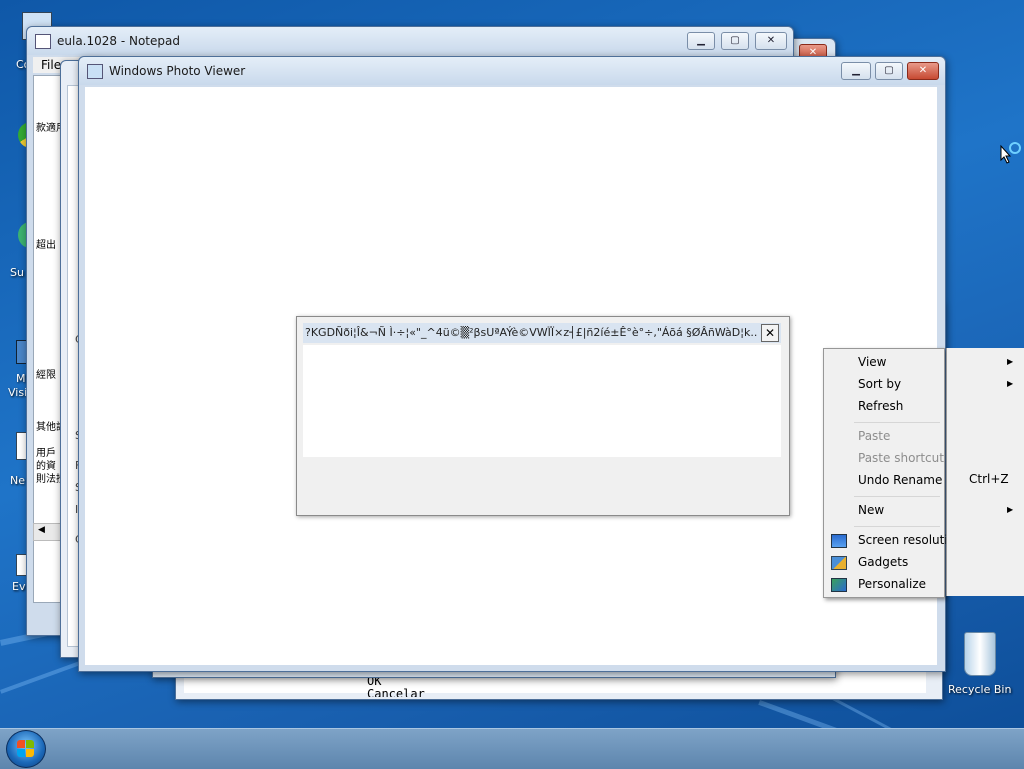  Describe the element at coordinates (95, 71) in the screenshot. I see `photo-viewer-icon` at that location.